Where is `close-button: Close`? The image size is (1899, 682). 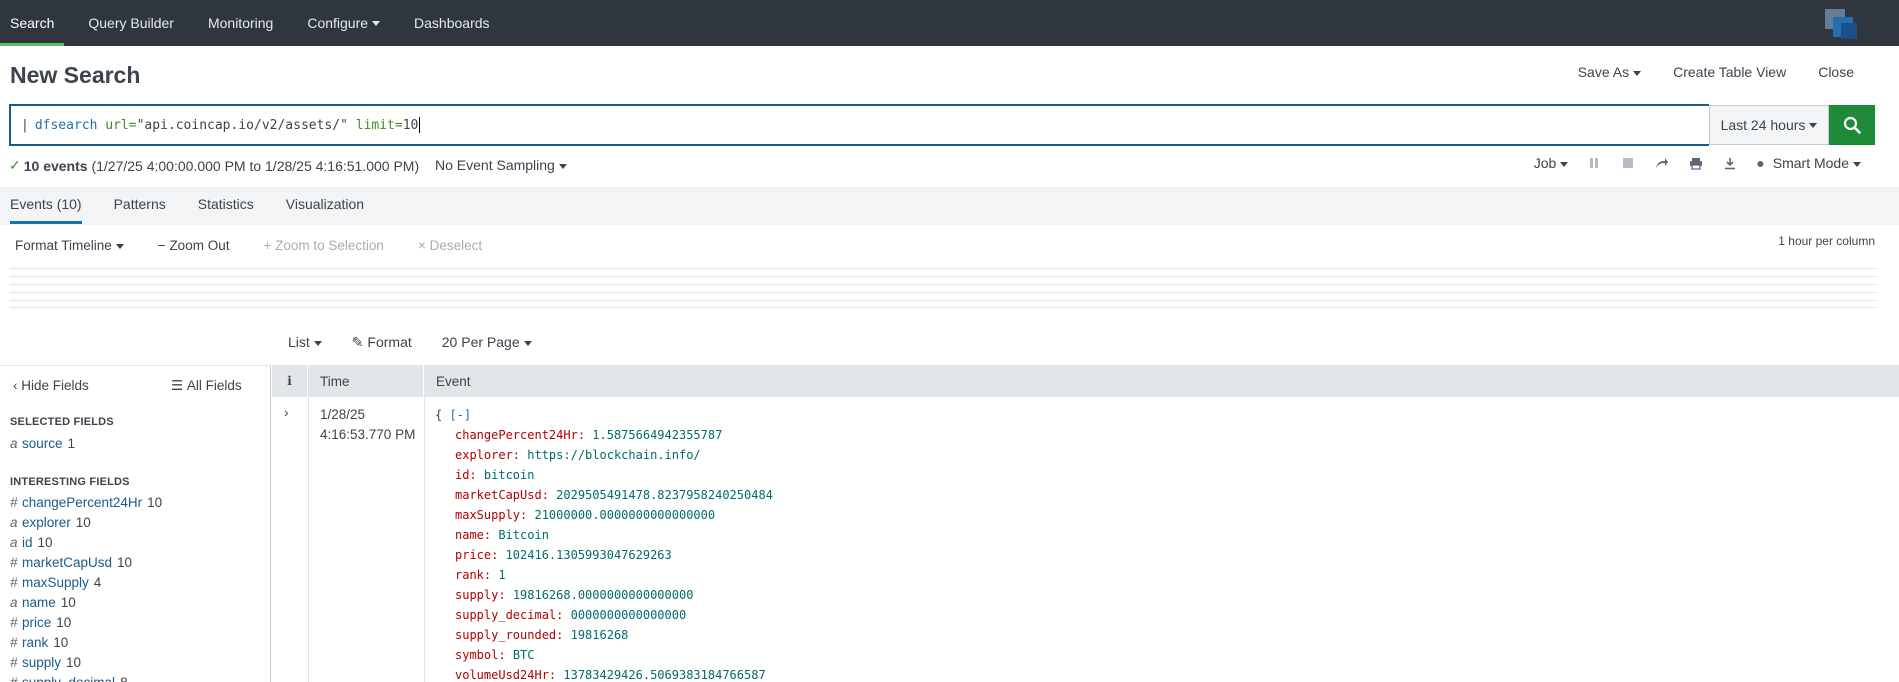
close-button: Close is located at coordinates (1836, 72).